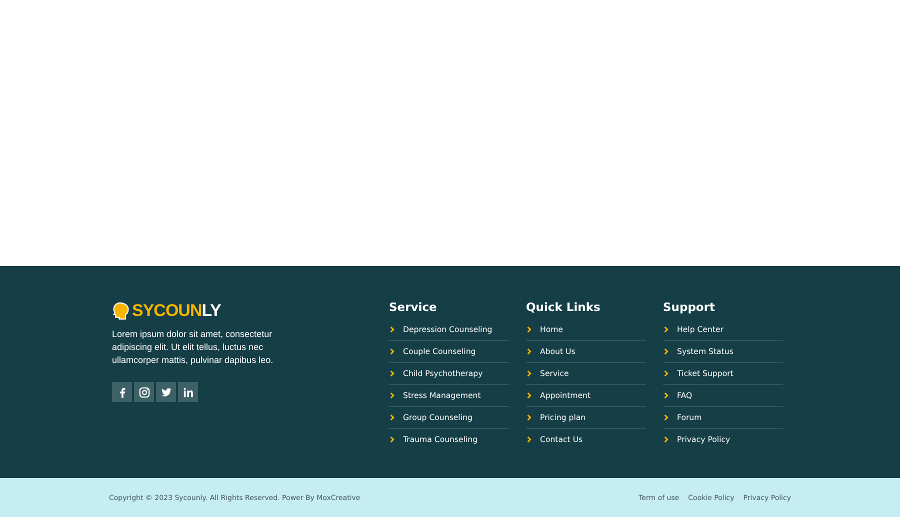  What do you see at coordinates (121, 311) in the screenshot?
I see `head-icon` at bounding box center [121, 311].